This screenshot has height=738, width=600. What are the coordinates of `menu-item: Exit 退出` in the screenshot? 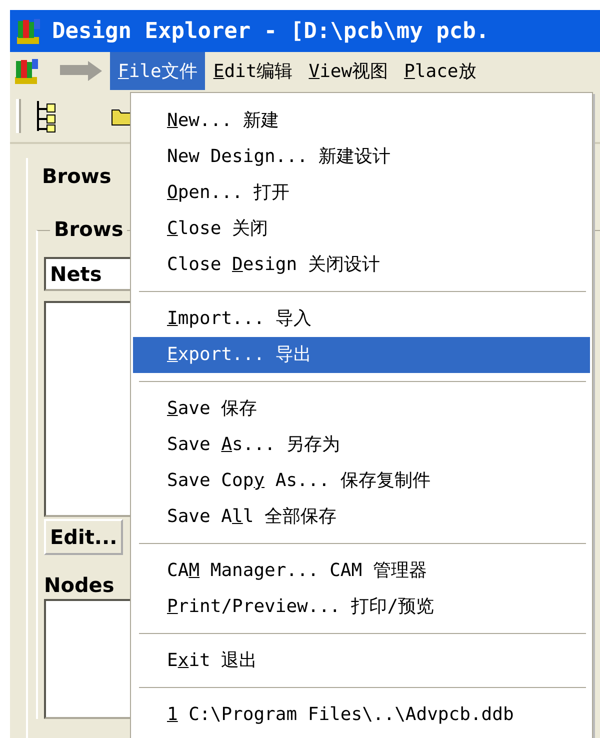 It's located at (361, 661).